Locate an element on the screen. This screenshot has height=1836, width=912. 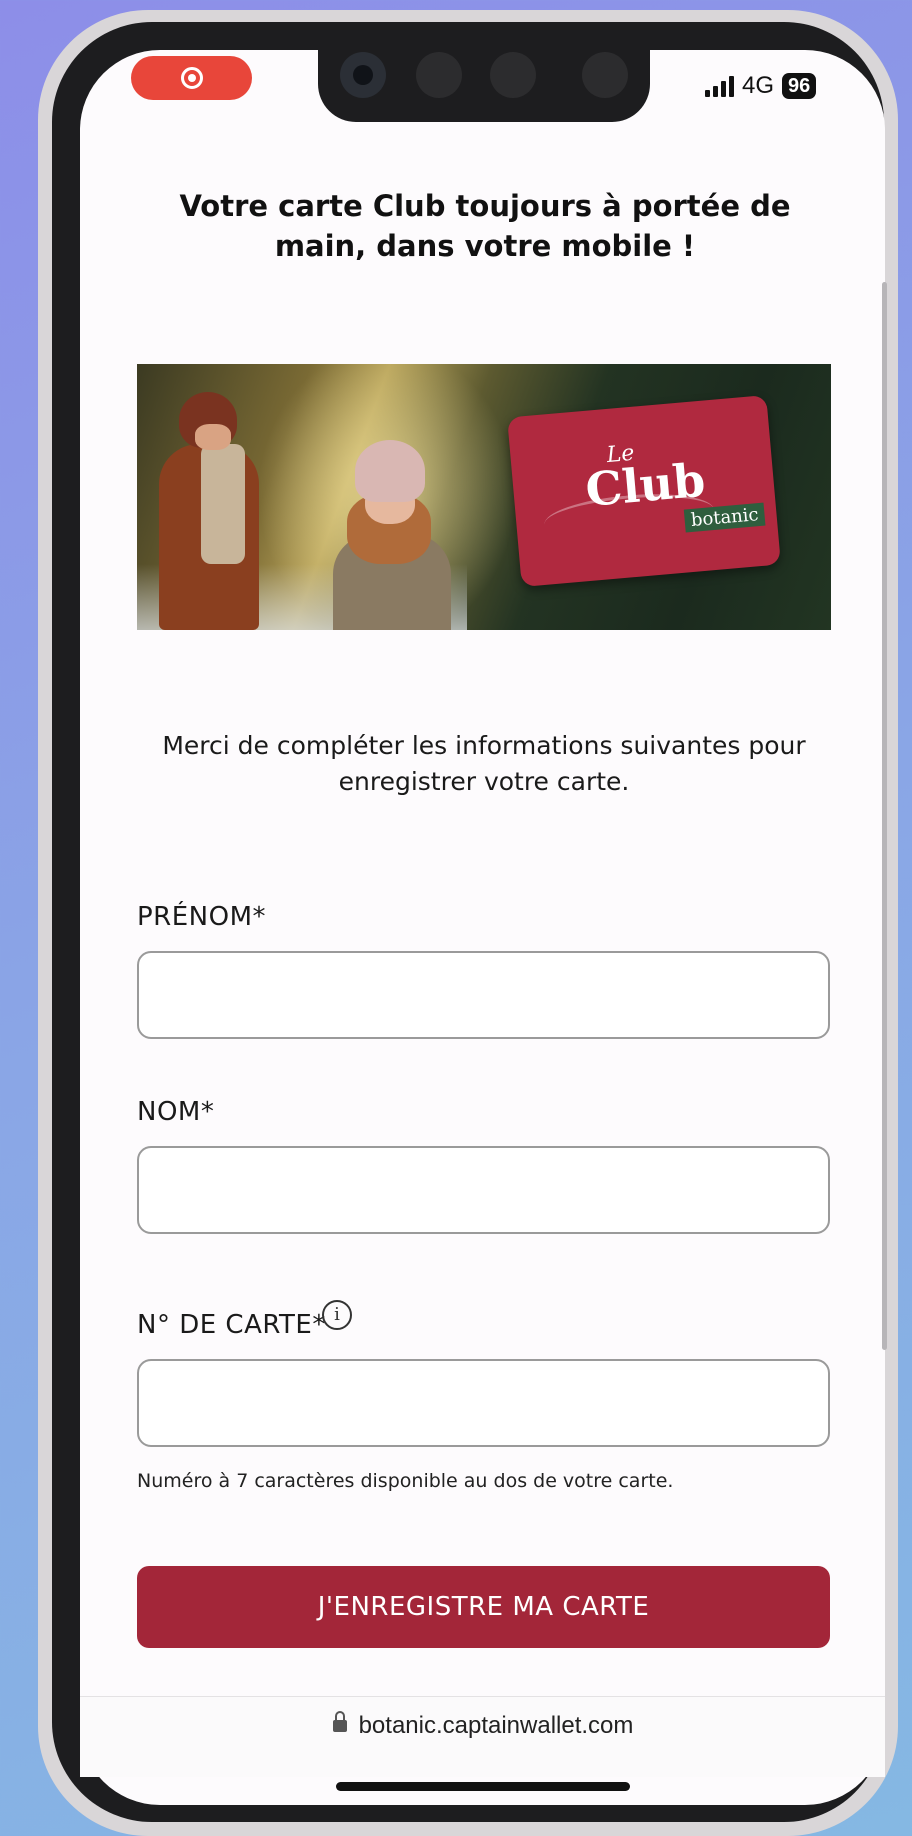
lock-icon is located at coordinates (339, 1722).